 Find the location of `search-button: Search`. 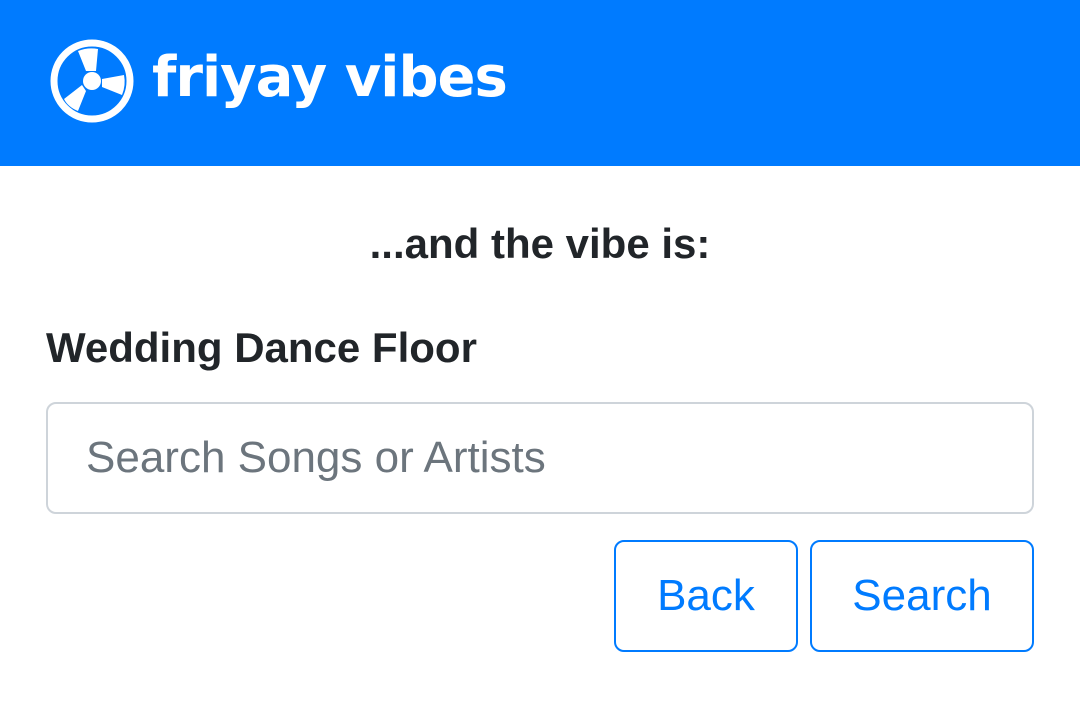

search-button: Search is located at coordinates (922, 596).